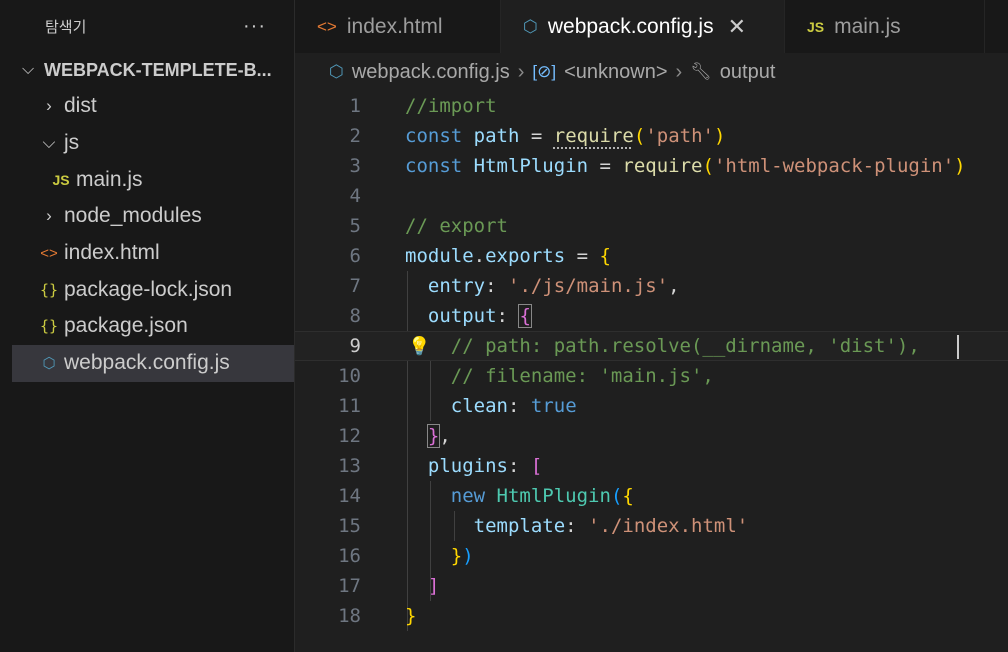  What do you see at coordinates (438, 436) in the screenshot?
I see `code-text: },` at bounding box center [438, 436].